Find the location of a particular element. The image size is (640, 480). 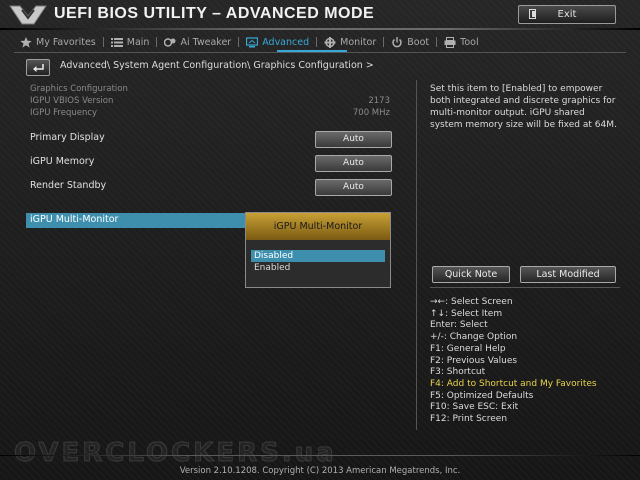

key-hint: F1: General Help is located at coordinates (468, 348).